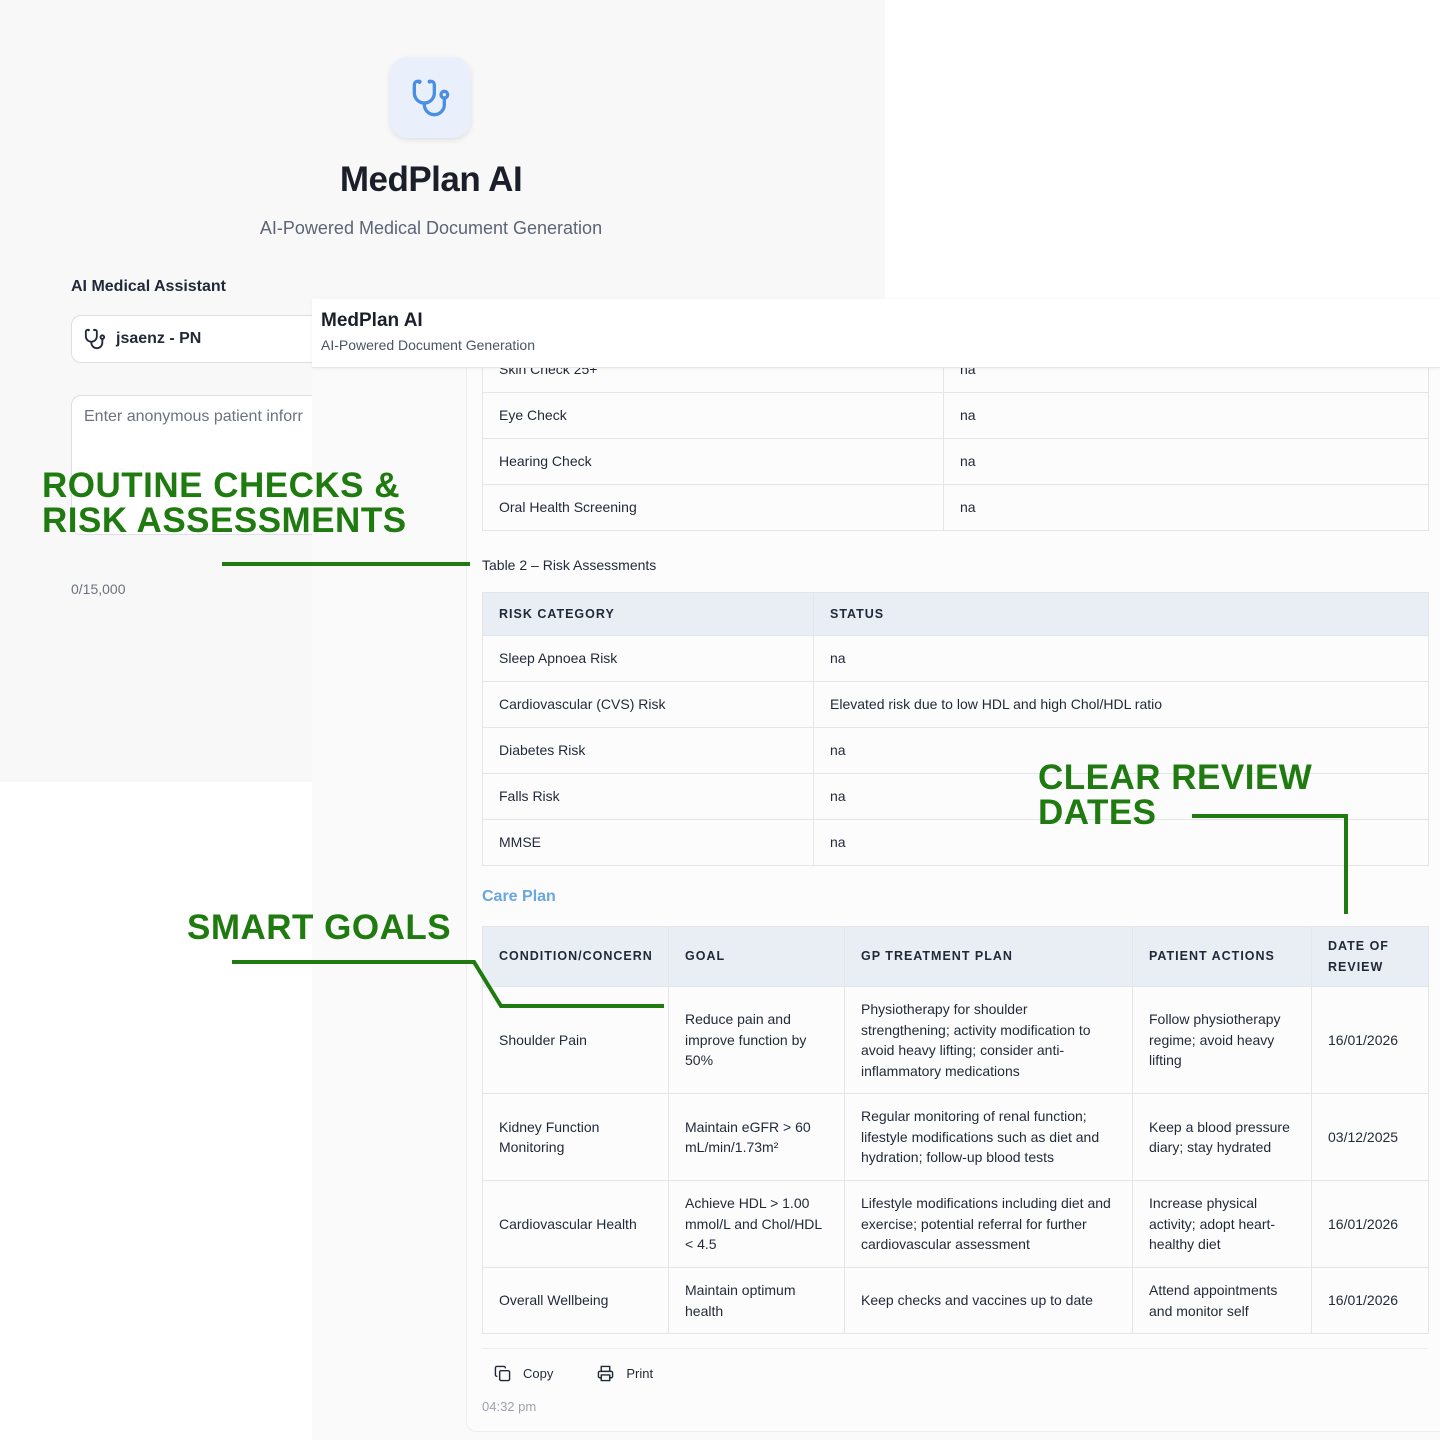  I want to click on review-annotation: CLEAR REVIEW DATES, so click(1175, 795).